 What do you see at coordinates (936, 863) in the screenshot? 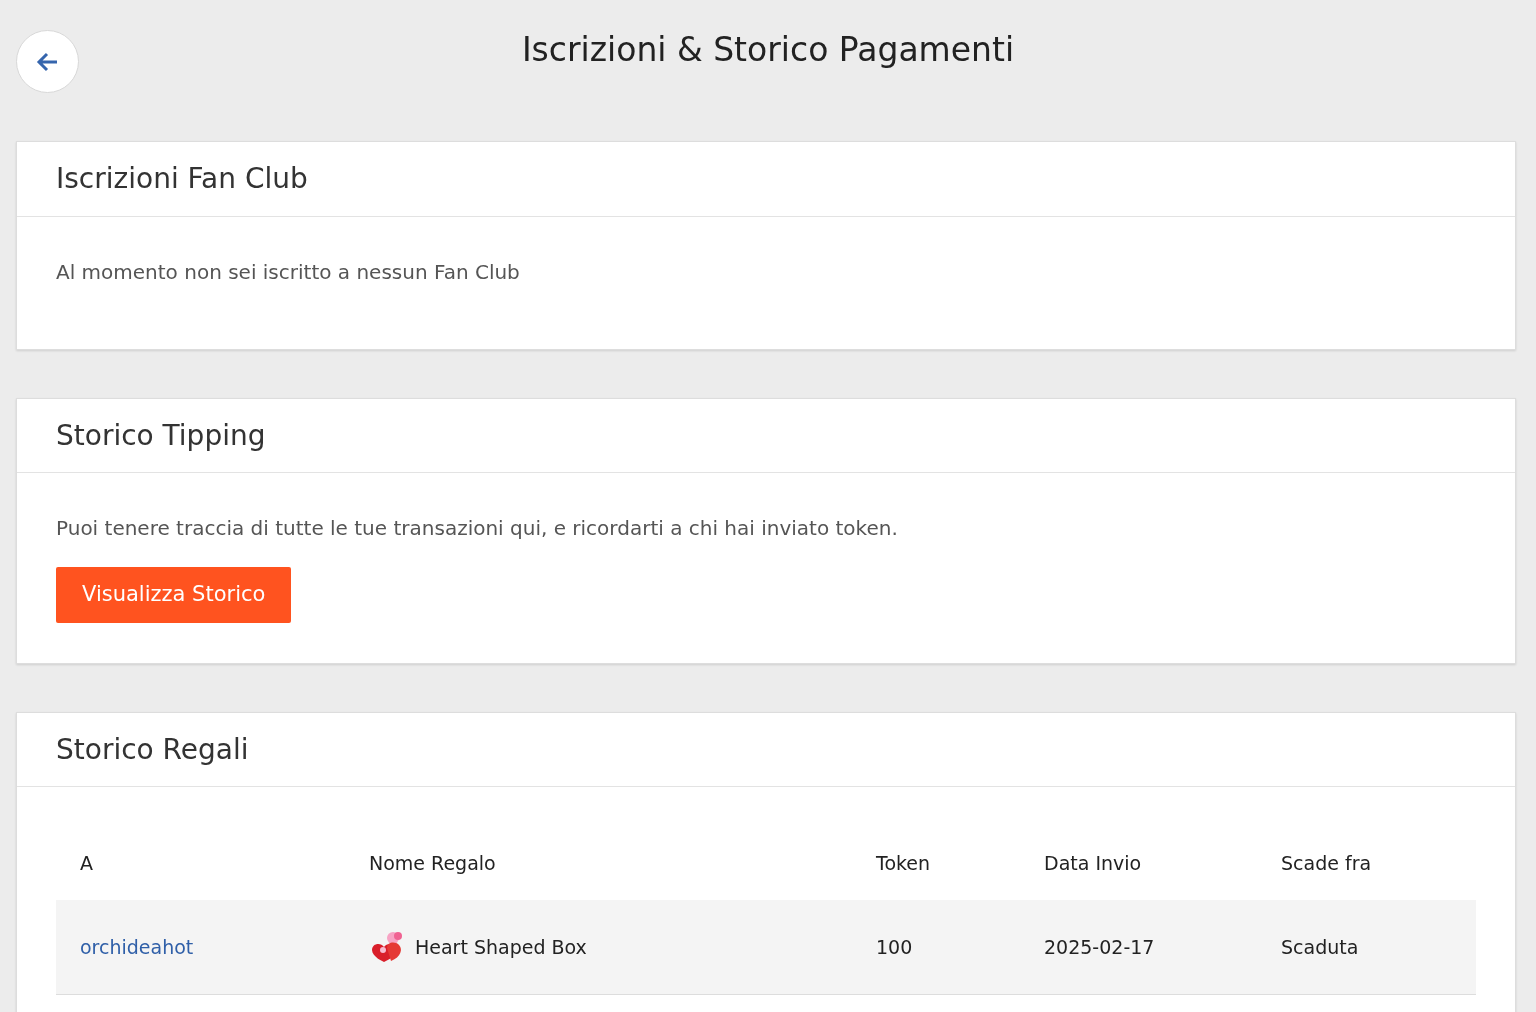
I see `column-header: Token` at bounding box center [936, 863].